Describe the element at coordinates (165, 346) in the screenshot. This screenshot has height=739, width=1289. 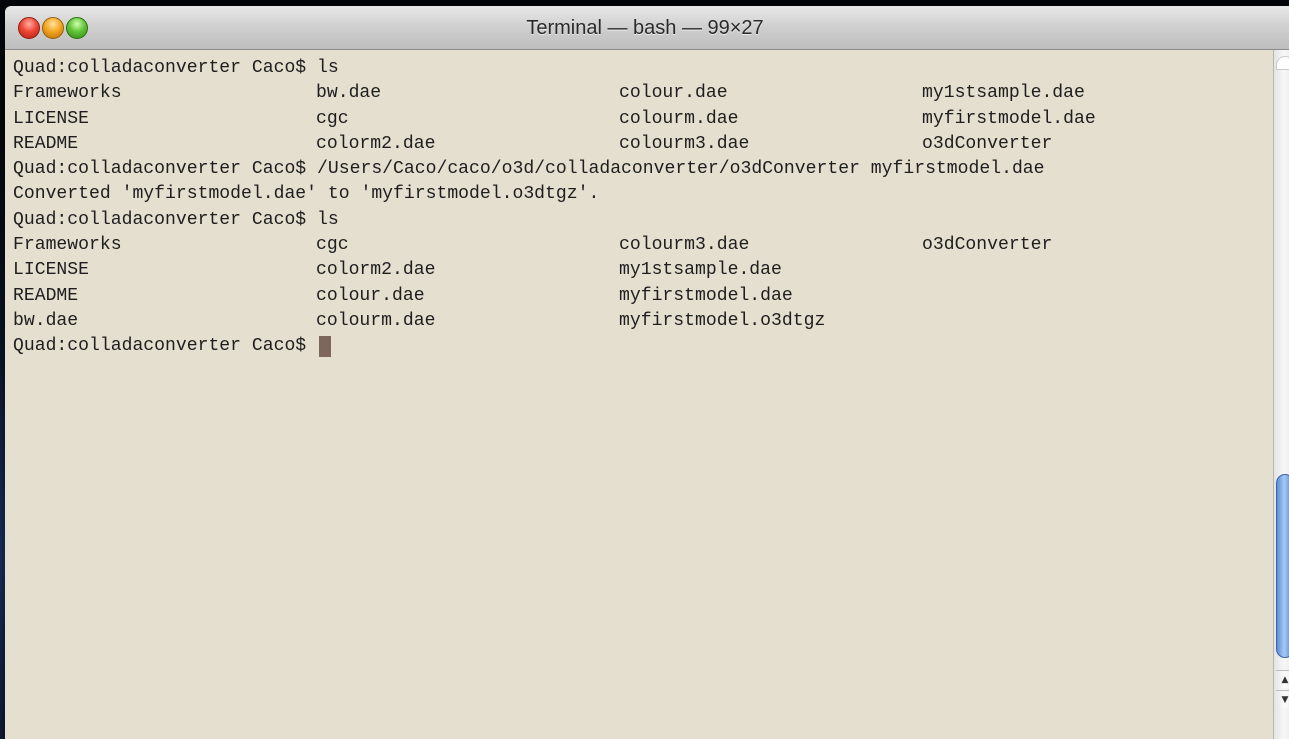
I see `prompt-text: Quad:colladaconverter Caco$` at that location.